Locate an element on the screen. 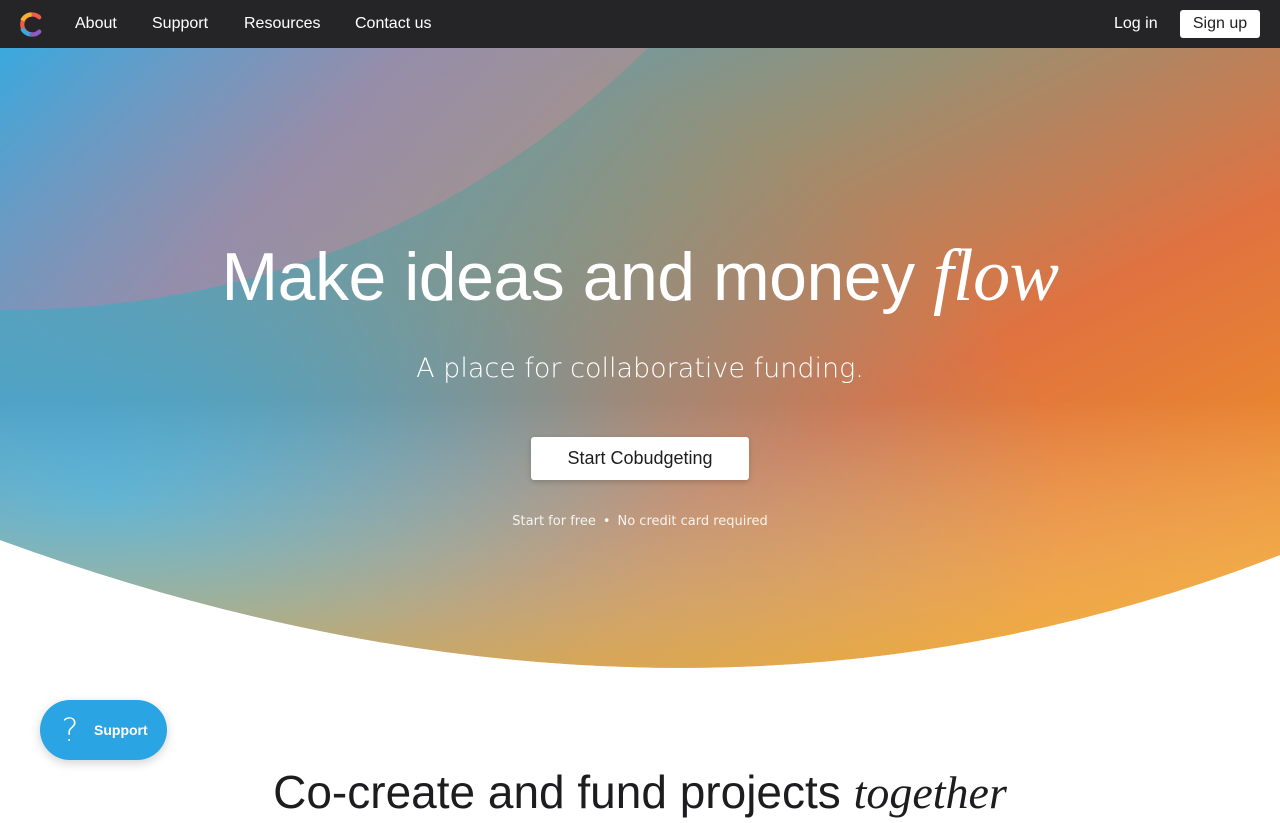  hero-fineprint: Start for free • No credit card required is located at coordinates (640, 522).